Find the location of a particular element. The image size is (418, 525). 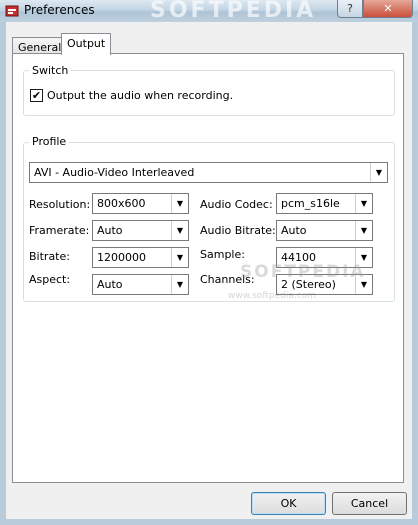

panel-watermark-url: www.softpedia.com is located at coordinates (272, 296).